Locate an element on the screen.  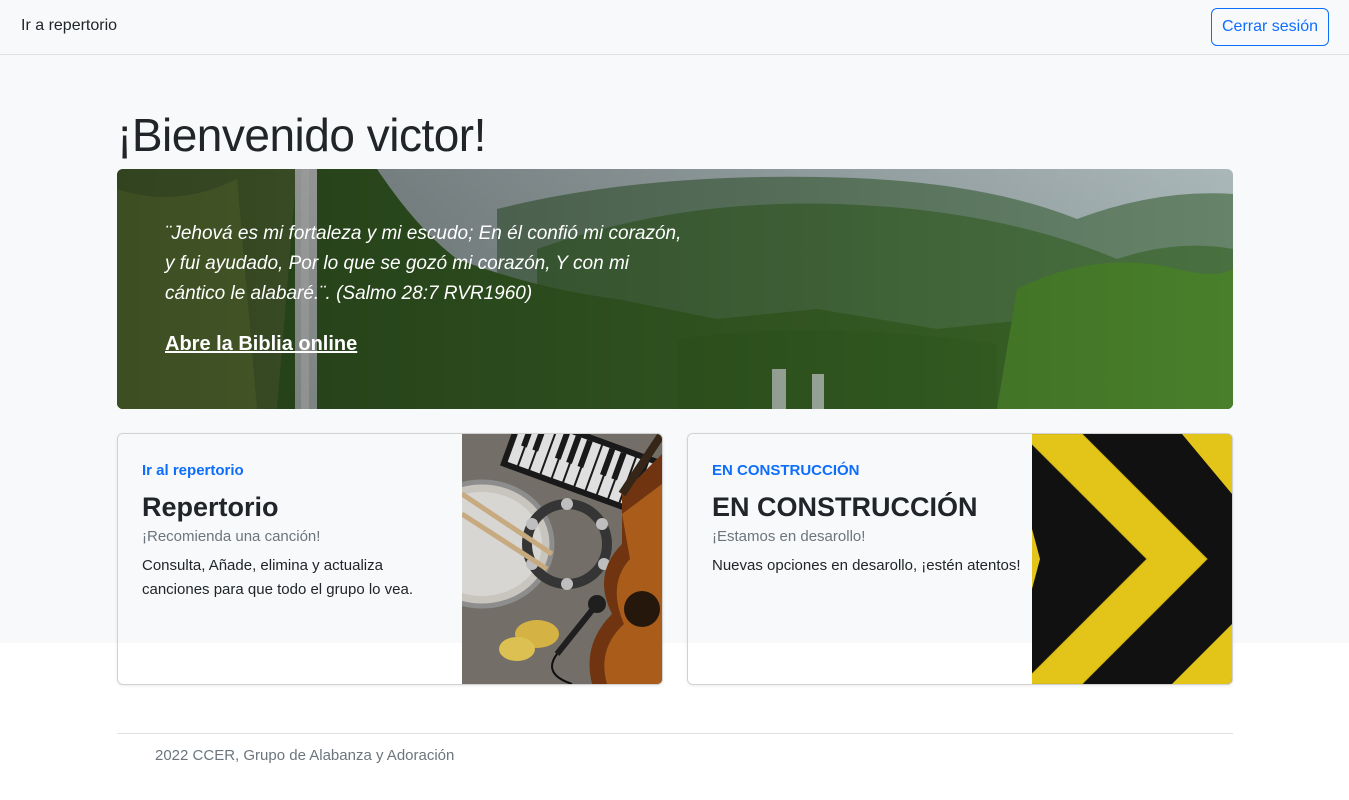
construction-chevron-image is located at coordinates (1132, 559).